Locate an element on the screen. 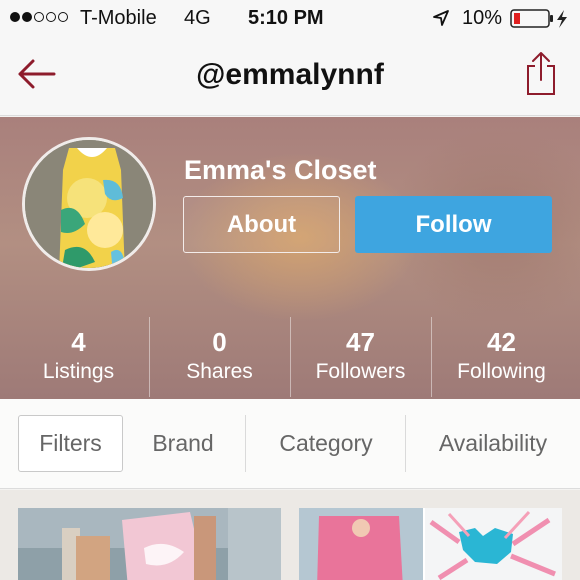 The height and width of the screenshot is (580, 580). stat-following: 42 Following is located at coordinates (501, 357).